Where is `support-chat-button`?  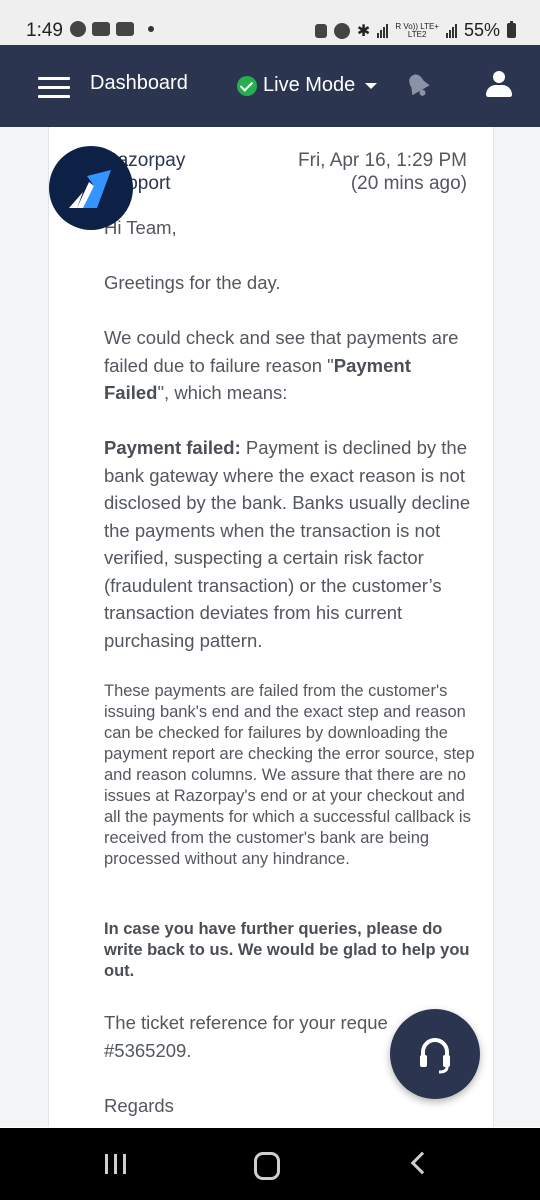
support-chat-button is located at coordinates (435, 1054).